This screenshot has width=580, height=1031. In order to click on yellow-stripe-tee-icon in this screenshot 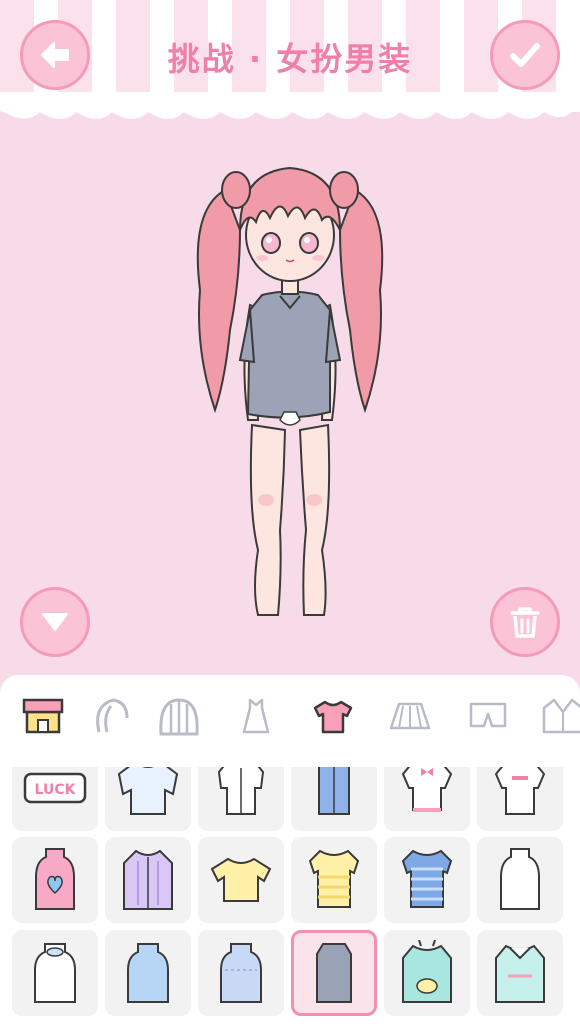, I will do `click(334, 878)`.